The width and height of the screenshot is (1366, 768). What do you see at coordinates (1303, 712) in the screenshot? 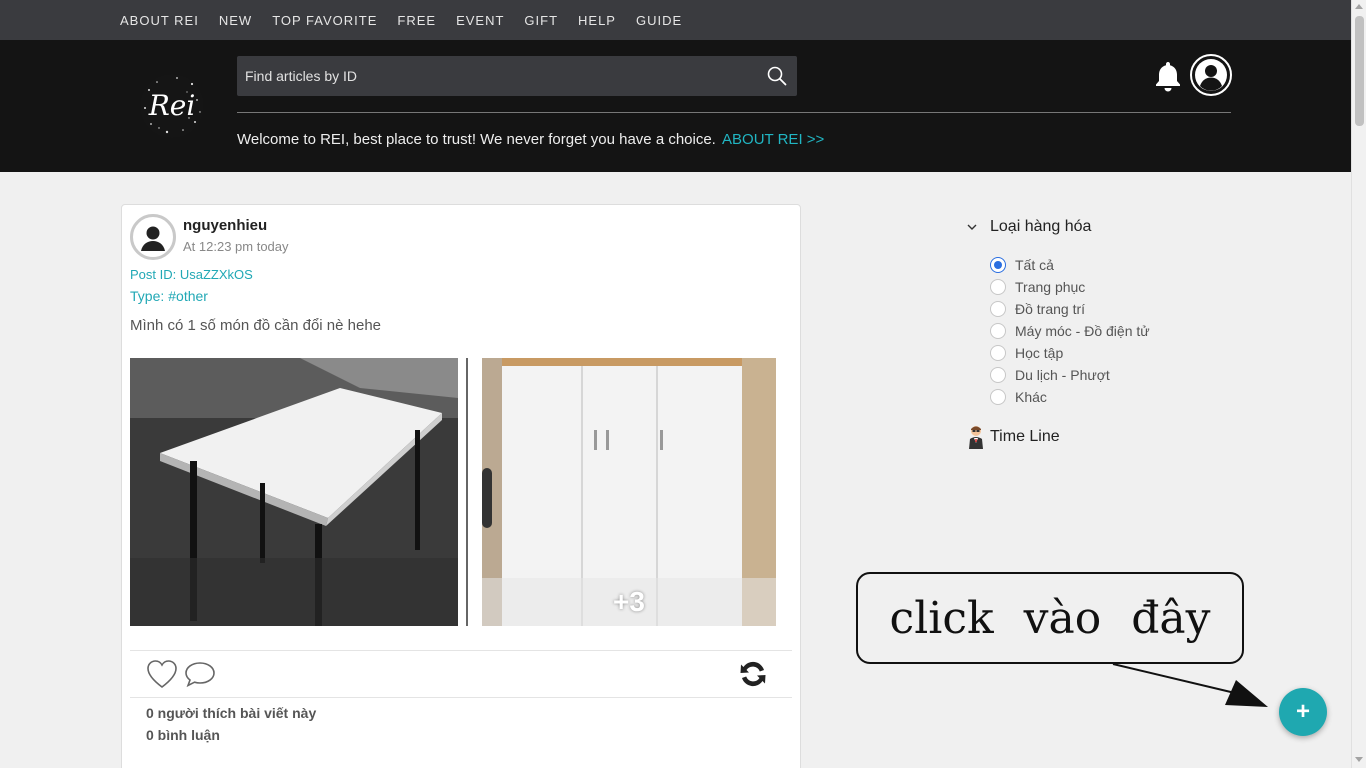
I see `add-post-button: +` at bounding box center [1303, 712].